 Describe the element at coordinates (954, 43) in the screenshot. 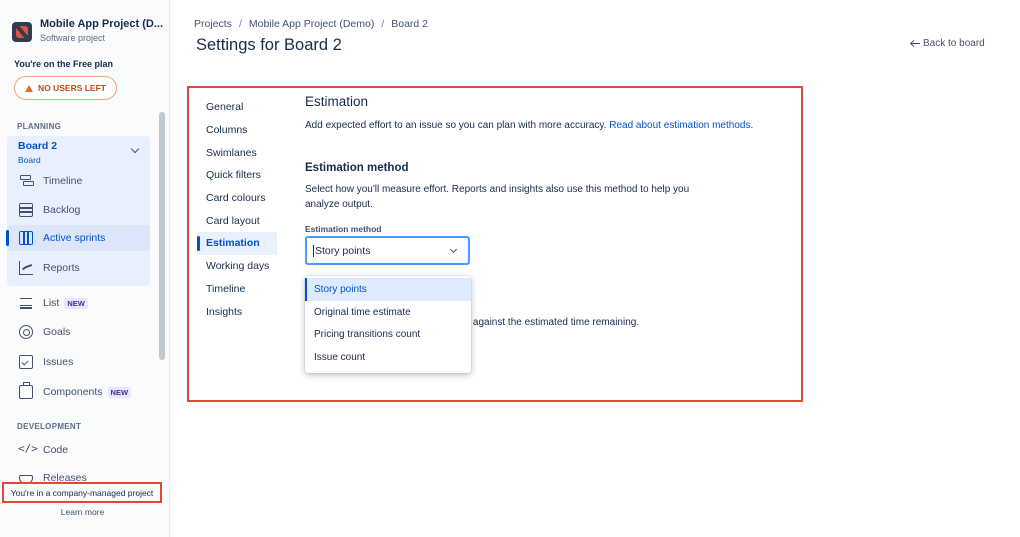

I see `back-to-board-label: Back to board` at that location.